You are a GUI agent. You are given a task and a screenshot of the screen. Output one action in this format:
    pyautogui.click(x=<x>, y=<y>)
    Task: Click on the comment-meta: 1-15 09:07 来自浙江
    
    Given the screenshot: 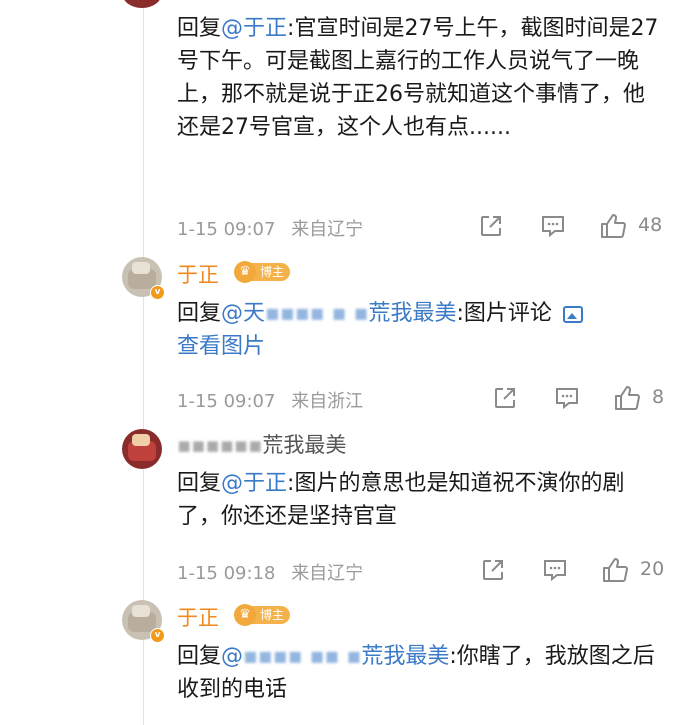 What is the action you would take?
    pyautogui.click(x=270, y=400)
    